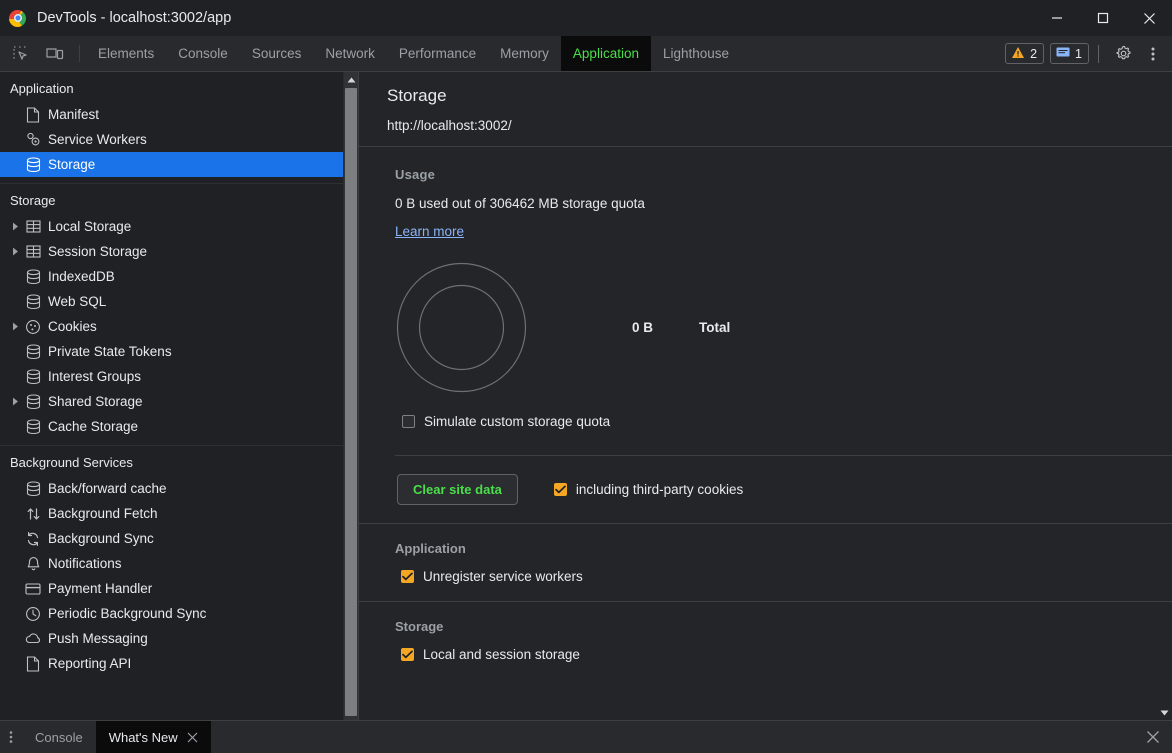 This screenshot has height=753, width=1172. I want to click on sidebar-scrollbar, so click(350, 396).